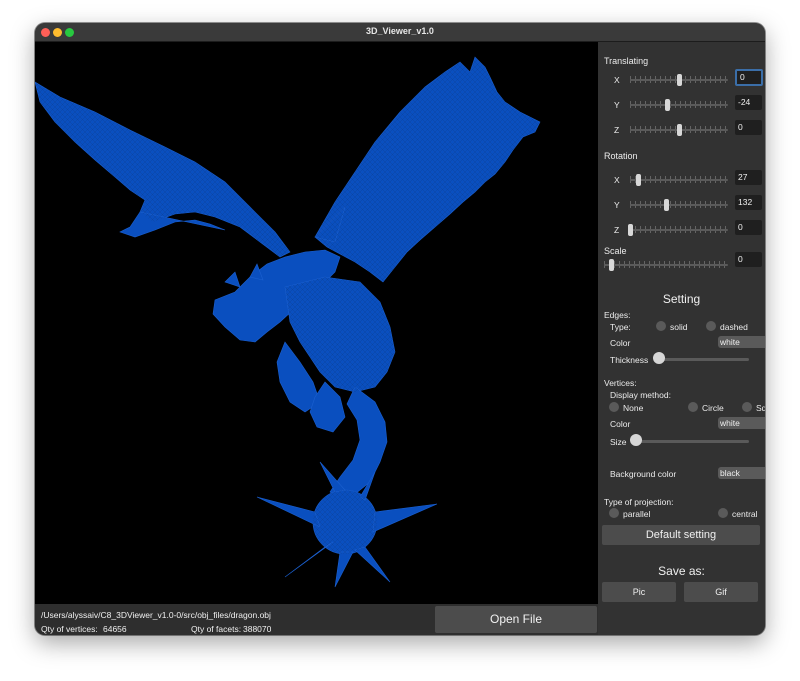 The image size is (800, 681). I want to click on edge-dashed-label: dashed, so click(734, 327).